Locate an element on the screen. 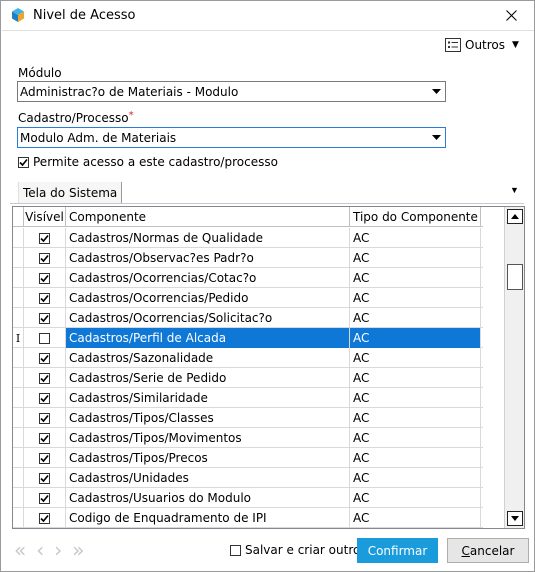  list-icon is located at coordinates (453, 45).